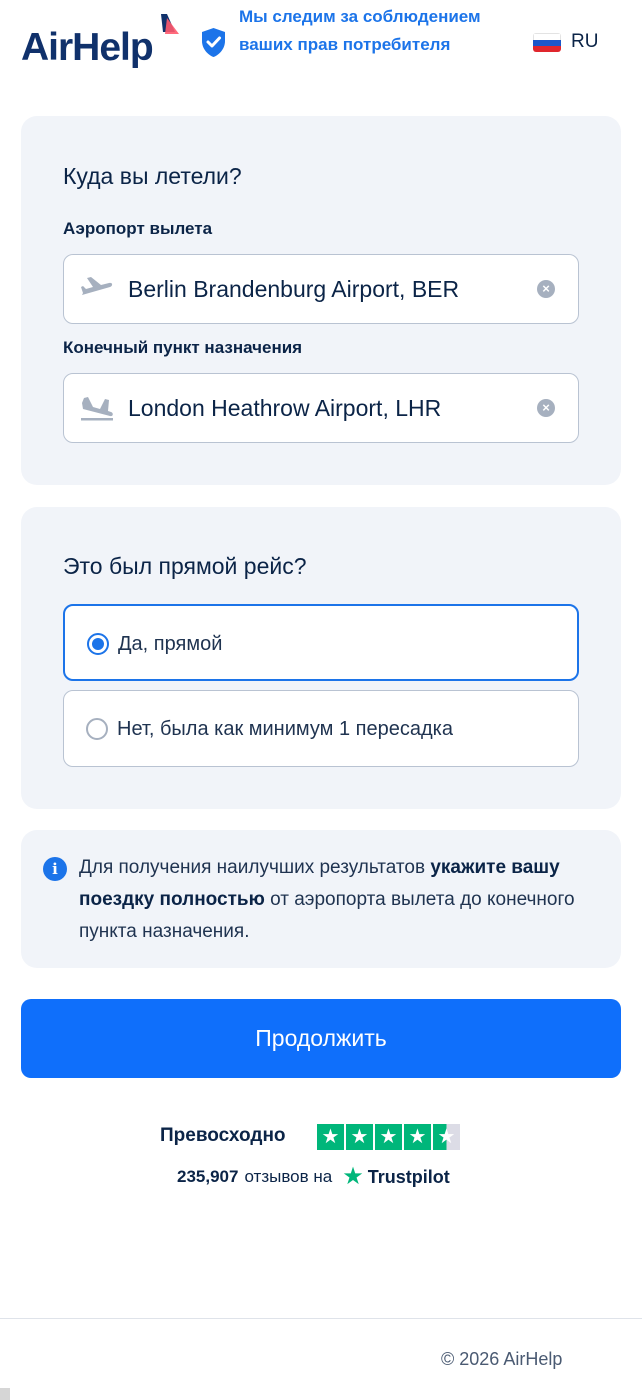 The width and height of the screenshot is (642, 1400). I want to click on option-direct: Да, прямой, so click(321, 642).